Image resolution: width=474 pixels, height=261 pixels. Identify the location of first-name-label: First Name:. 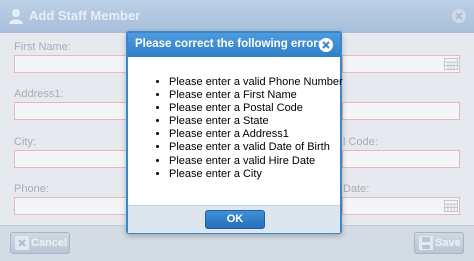
(42, 47).